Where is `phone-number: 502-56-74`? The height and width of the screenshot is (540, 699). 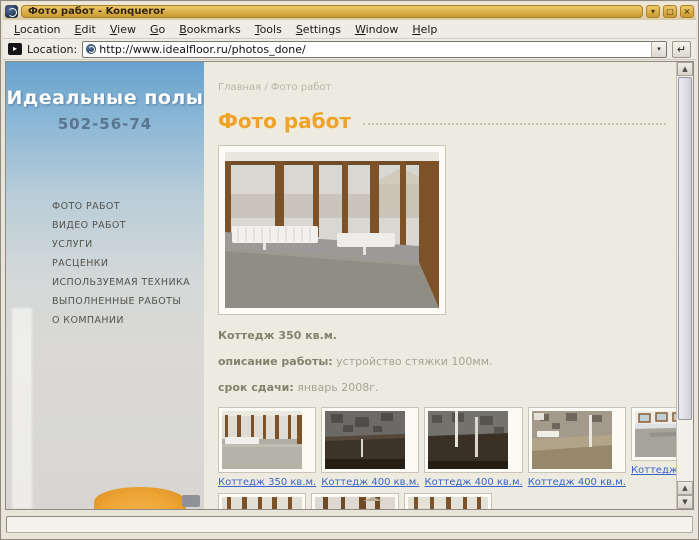
phone-number: 502-56-74 is located at coordinates (105, 124).